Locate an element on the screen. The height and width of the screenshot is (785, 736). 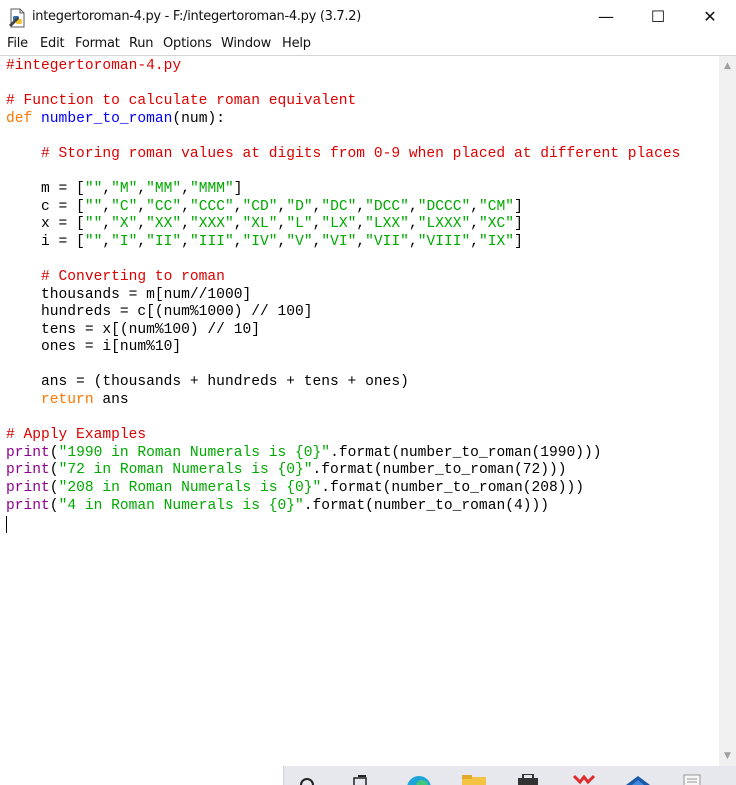
code-line: def number_to_roman(num): is located at coordinates (115, 119).